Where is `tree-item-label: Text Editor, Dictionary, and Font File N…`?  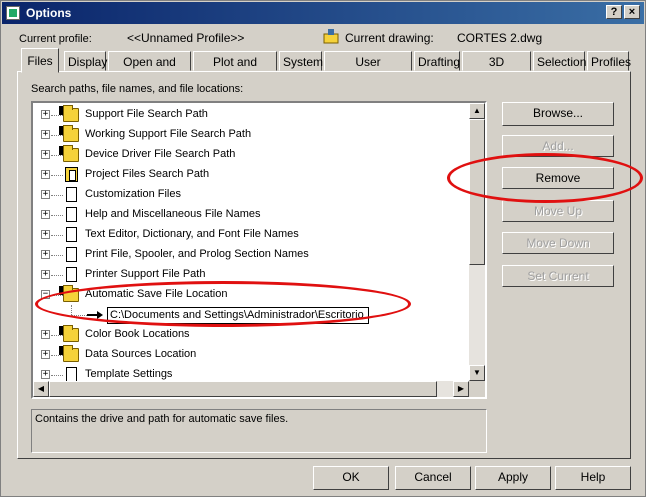 tree-item-label: Text Editor, Dictionary, and Font File N… is located at coordinates (192, 234).